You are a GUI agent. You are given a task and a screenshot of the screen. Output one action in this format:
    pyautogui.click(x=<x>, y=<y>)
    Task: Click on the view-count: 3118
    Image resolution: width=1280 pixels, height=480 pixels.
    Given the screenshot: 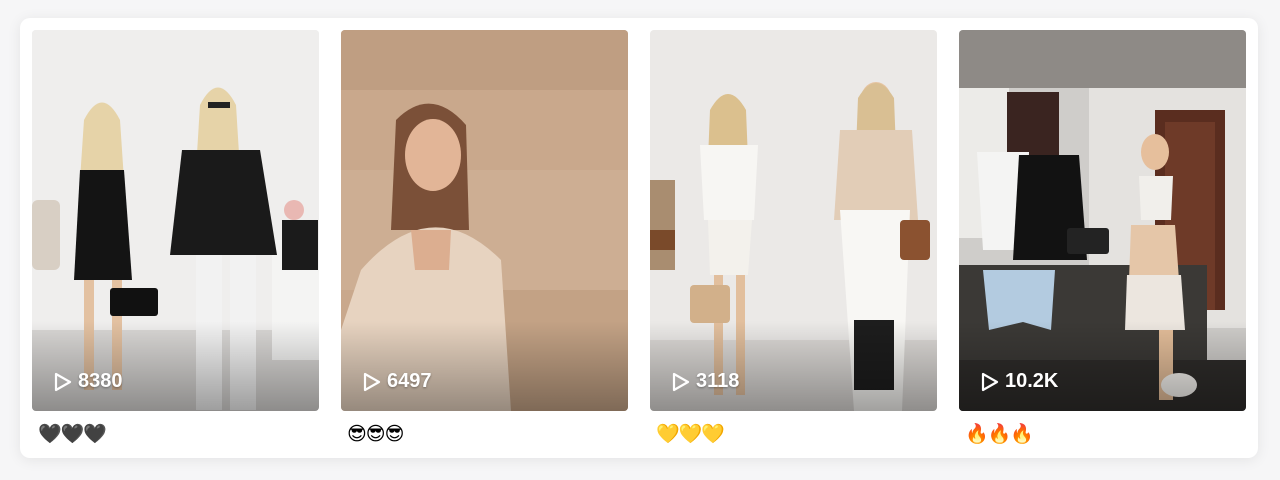 What is the action you would take?
    pyautogui.click(x=705, y=381)
    